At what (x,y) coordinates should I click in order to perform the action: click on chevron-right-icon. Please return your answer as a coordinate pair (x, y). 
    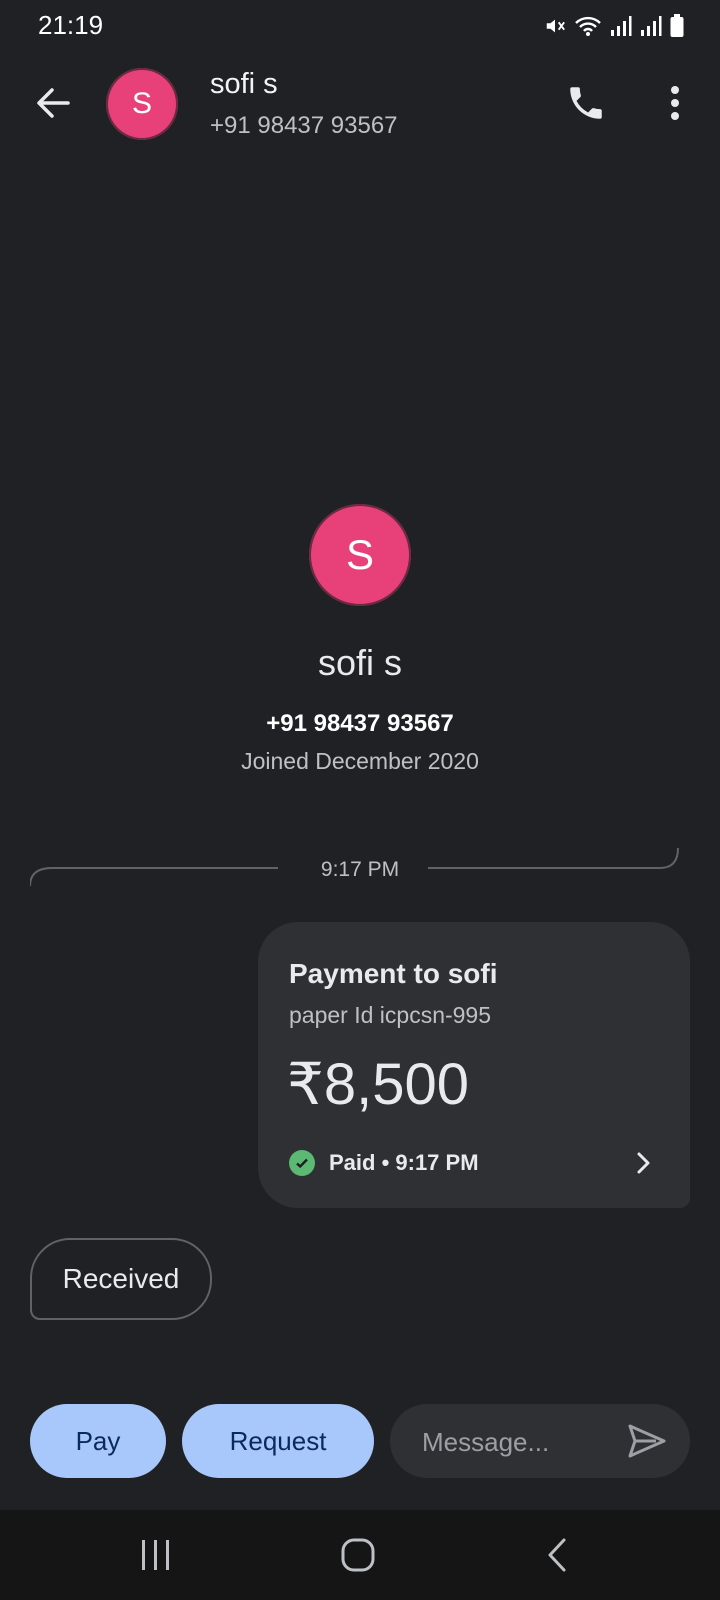
    Looking at the image, I should click on (643, 1163).